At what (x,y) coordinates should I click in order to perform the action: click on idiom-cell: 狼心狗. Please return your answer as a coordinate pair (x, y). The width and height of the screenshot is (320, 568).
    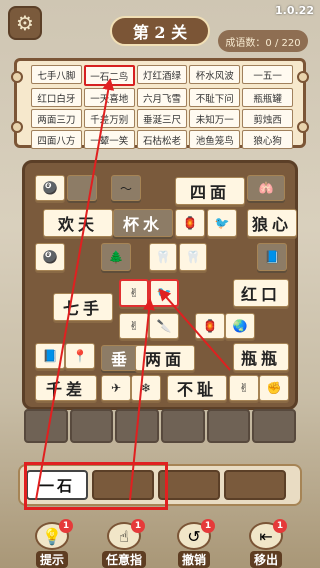
    Looking at the image, I should click on (267, 139).